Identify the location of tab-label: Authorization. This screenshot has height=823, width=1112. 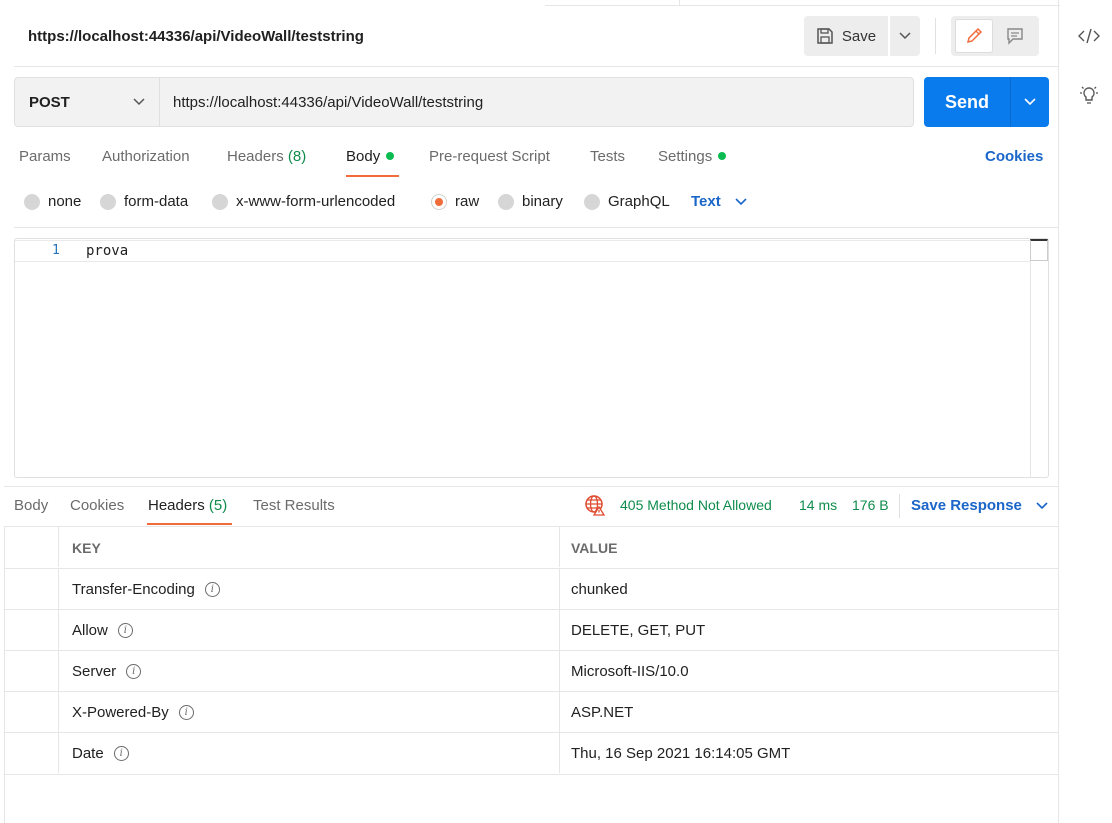
(146, 156).